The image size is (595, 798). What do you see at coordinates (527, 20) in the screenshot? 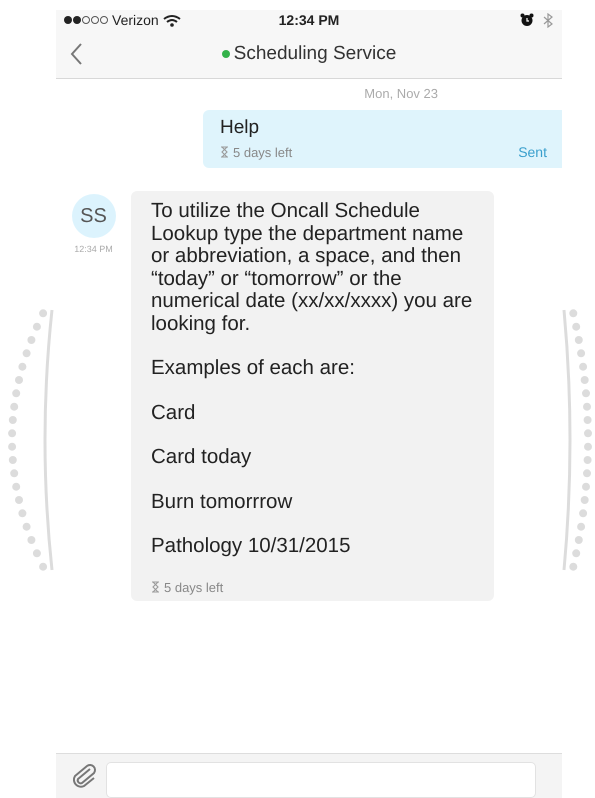
I see `alarm-icon` at bounding box center [527, 20].